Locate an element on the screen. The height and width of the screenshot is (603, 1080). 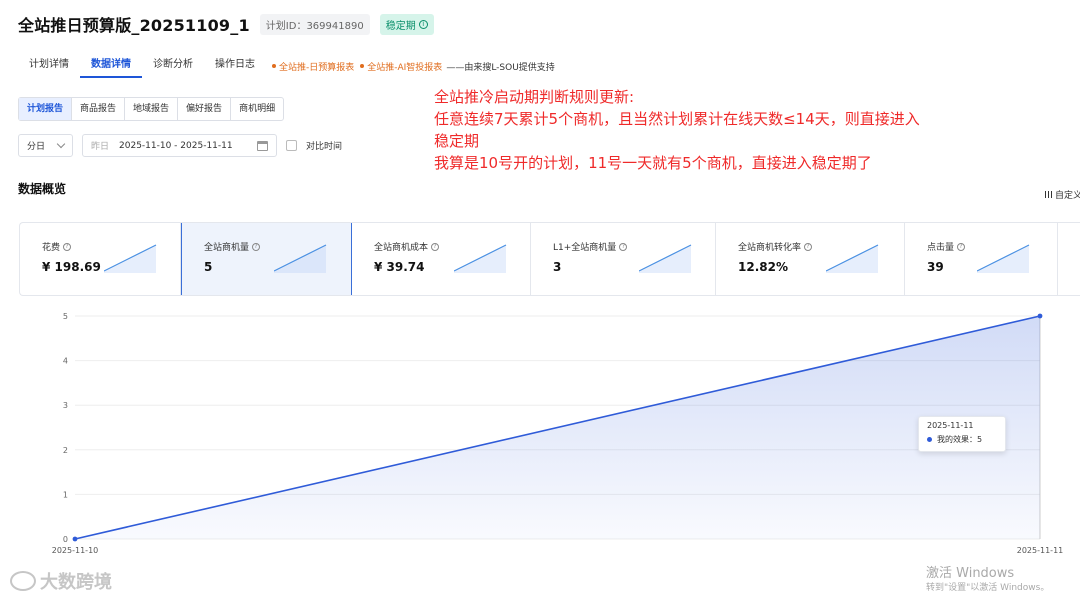
compare-label: 对比时间 is located at coordinates (324, 147).